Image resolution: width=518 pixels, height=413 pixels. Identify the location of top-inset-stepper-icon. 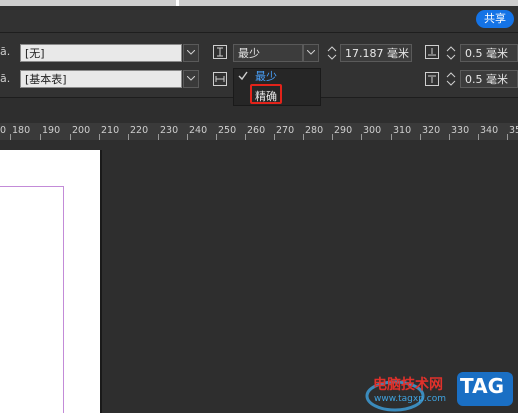
(451, 53).